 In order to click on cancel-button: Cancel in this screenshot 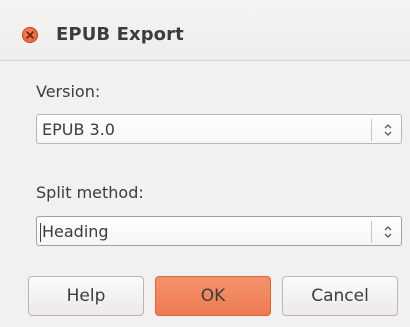, I will do `click(340, 296)`.